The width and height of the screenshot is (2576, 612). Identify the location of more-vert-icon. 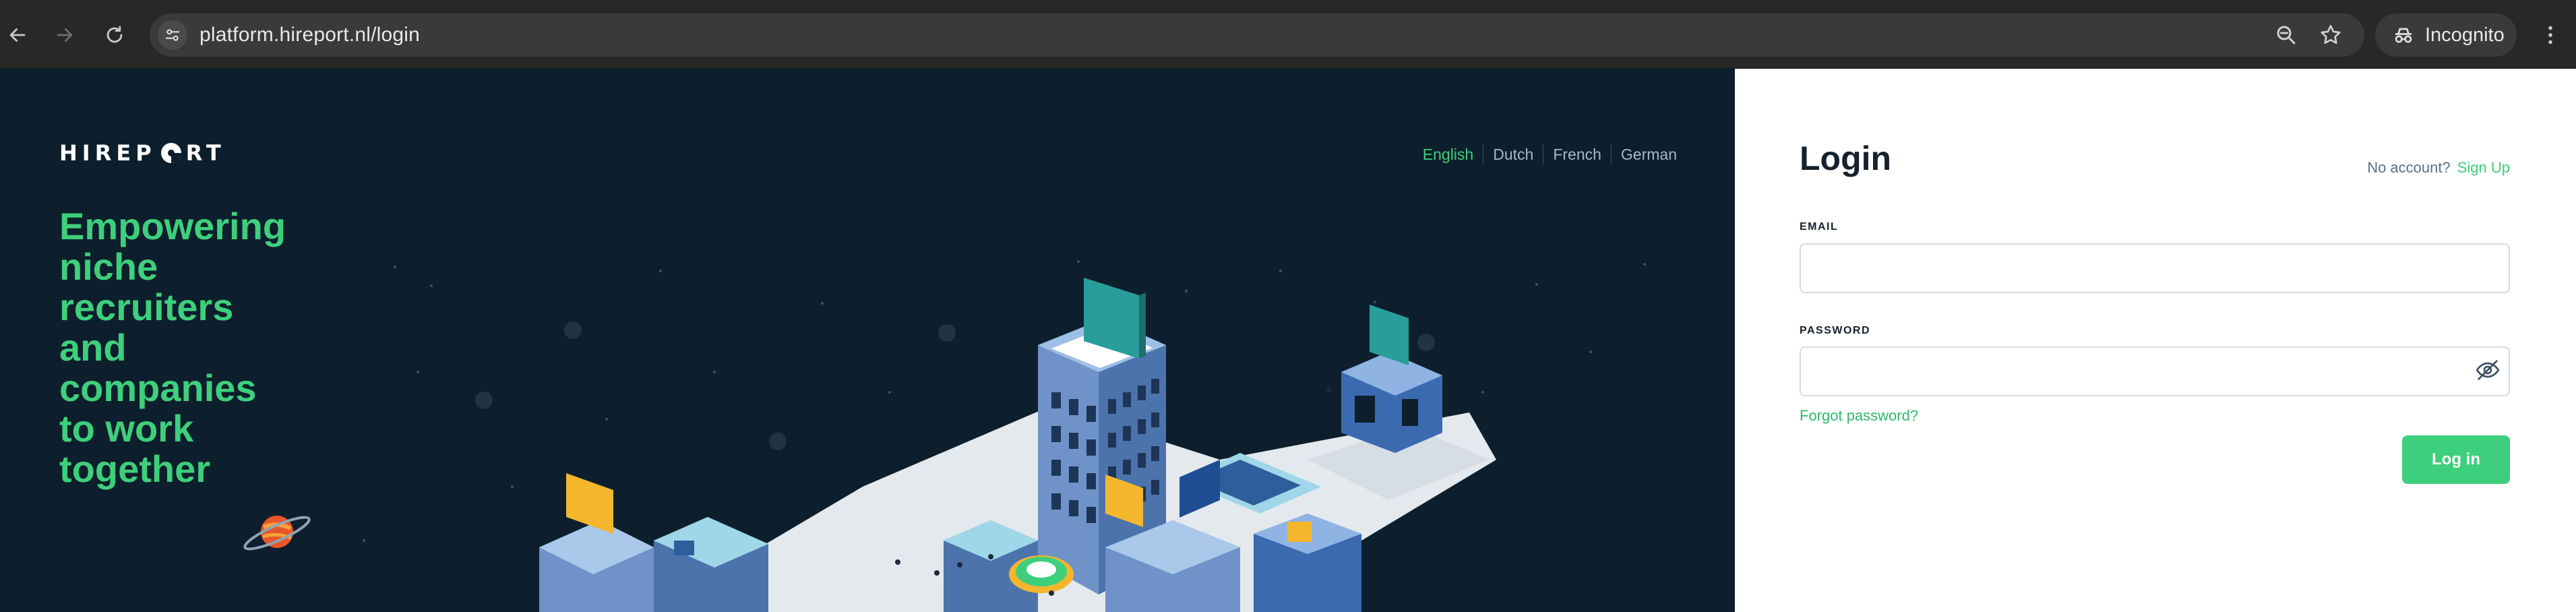
(2550, 35).